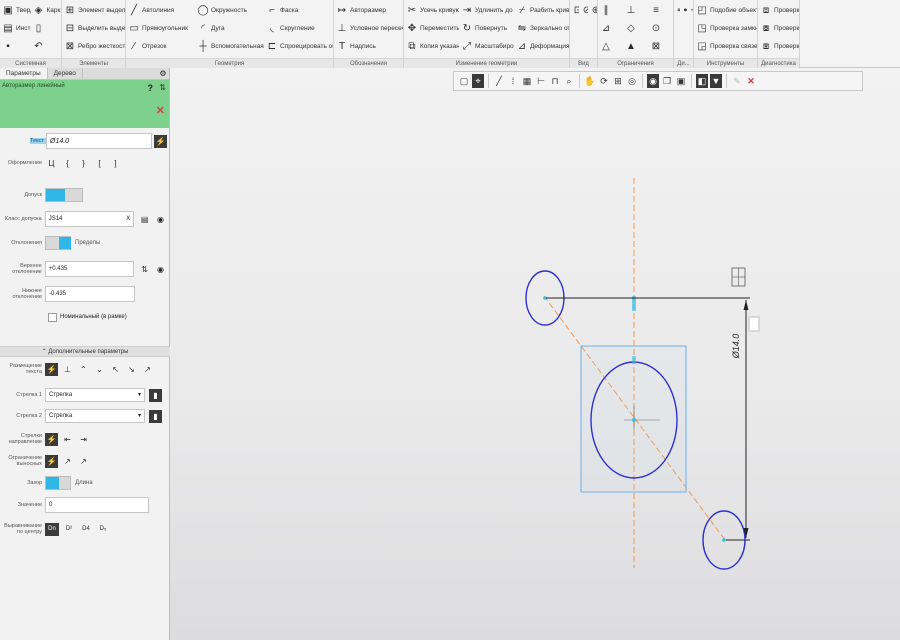 The image size is (900, 640). I want to click on zoom-icon: ⌕, so click(569, 81).